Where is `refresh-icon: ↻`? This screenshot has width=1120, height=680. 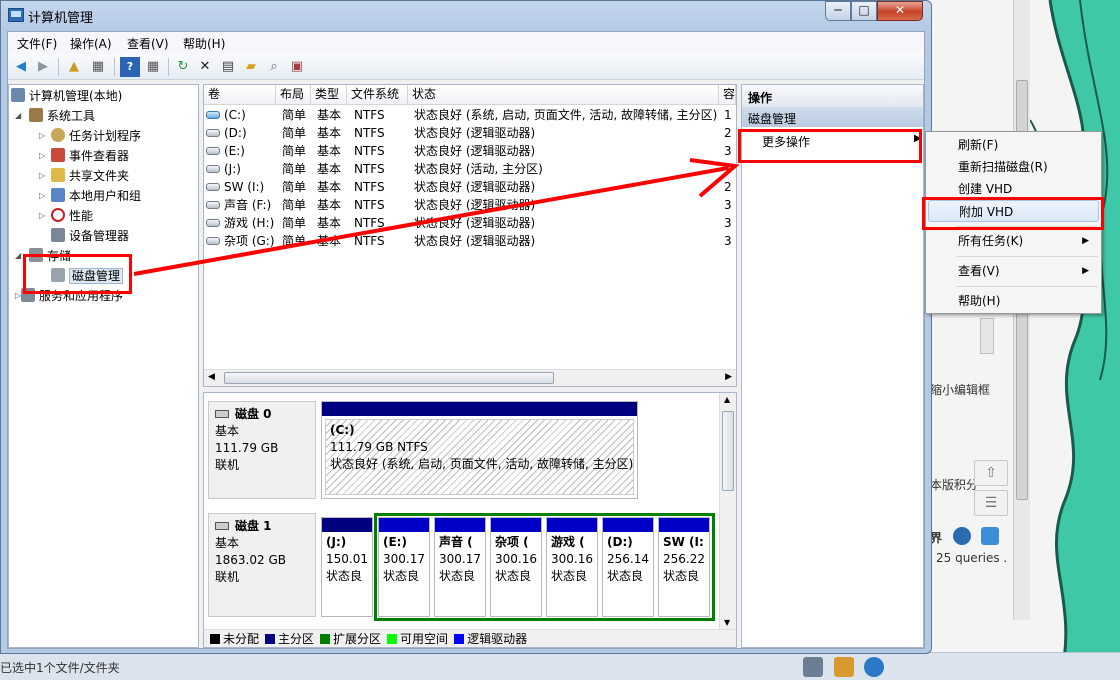
refresh-icon: ↻ is located at coordinates (183, 67).